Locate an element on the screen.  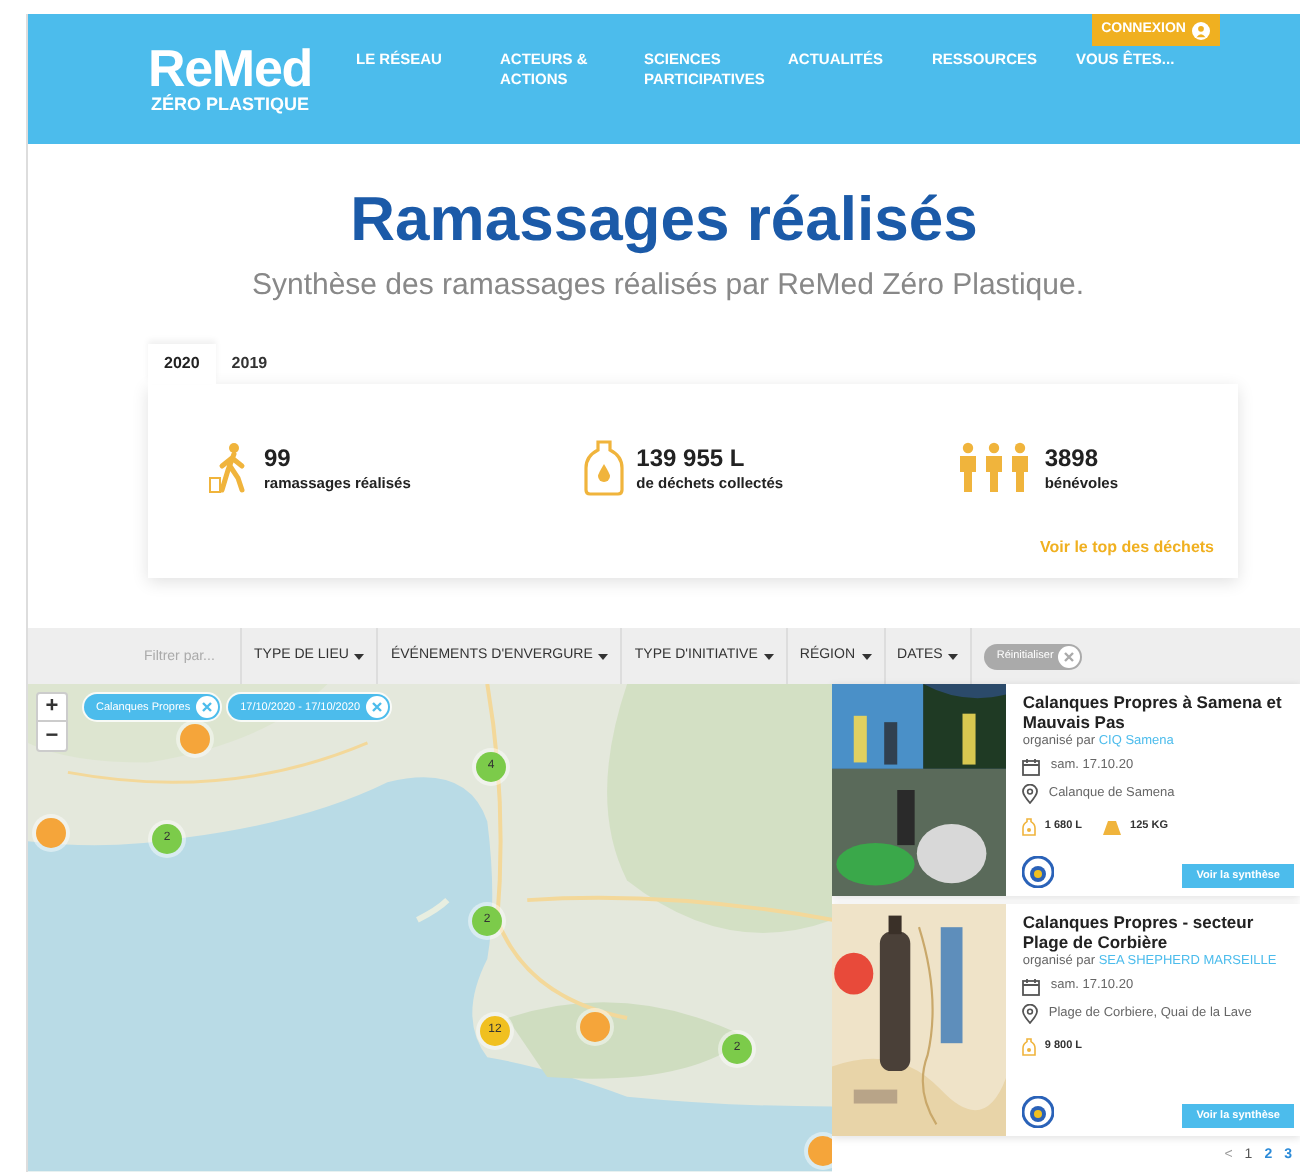
stat-value: 139 955 L is located at coordinates (691, 459).